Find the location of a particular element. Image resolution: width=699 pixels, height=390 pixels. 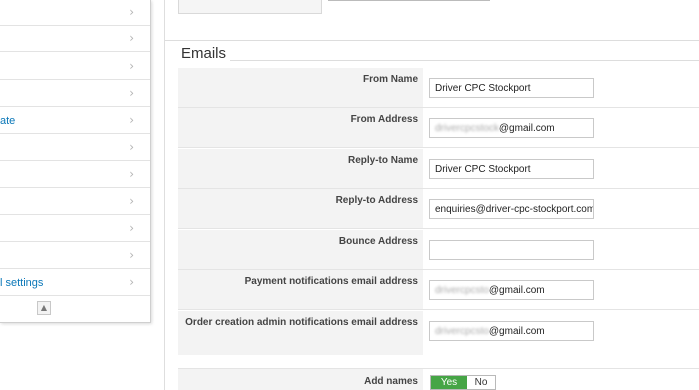

label-cell: Add names is located at coordinates (300, 379).